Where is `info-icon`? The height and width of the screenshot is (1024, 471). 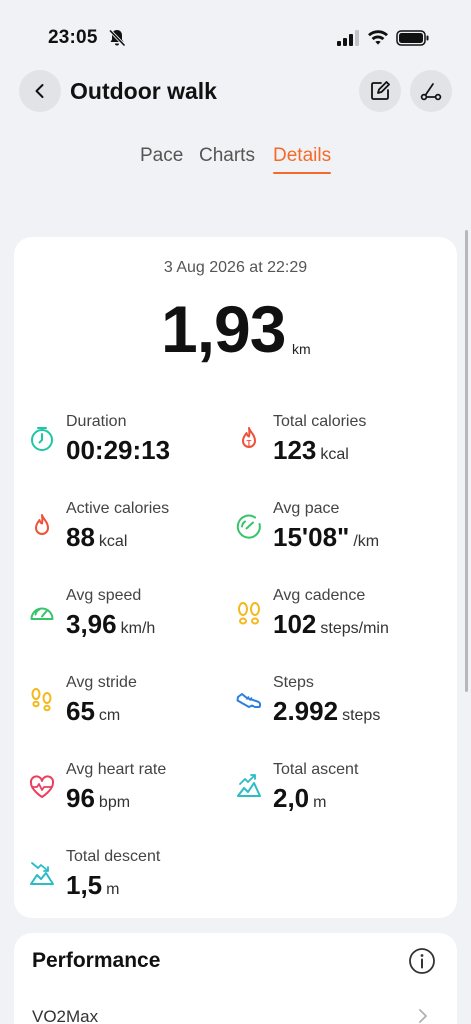
info-icon is located at coordinates (422, 961).